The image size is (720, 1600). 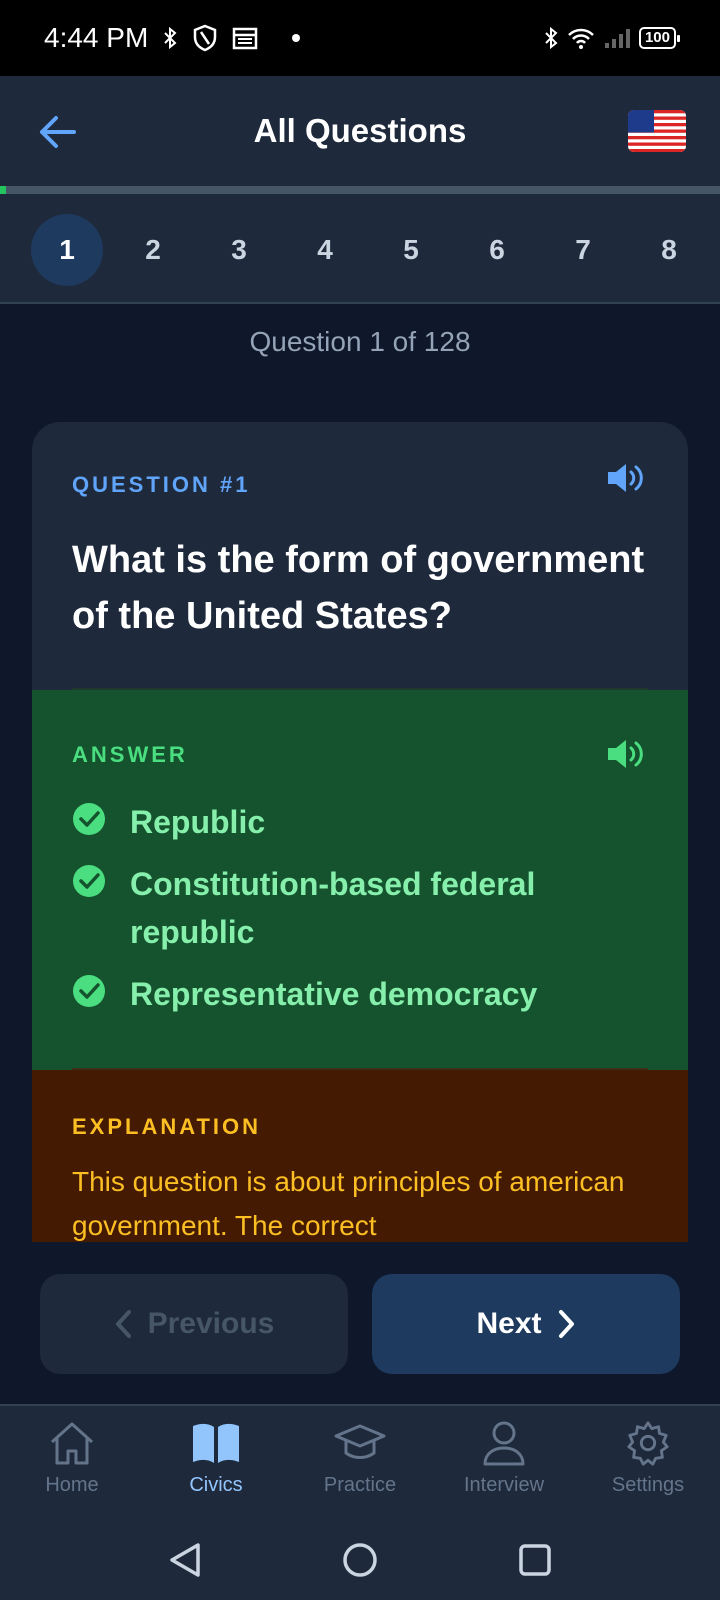 What do you see at coordinates (216, 1443) in the screenshot?
I see `book-icon` at bounding box center [216, 1443].